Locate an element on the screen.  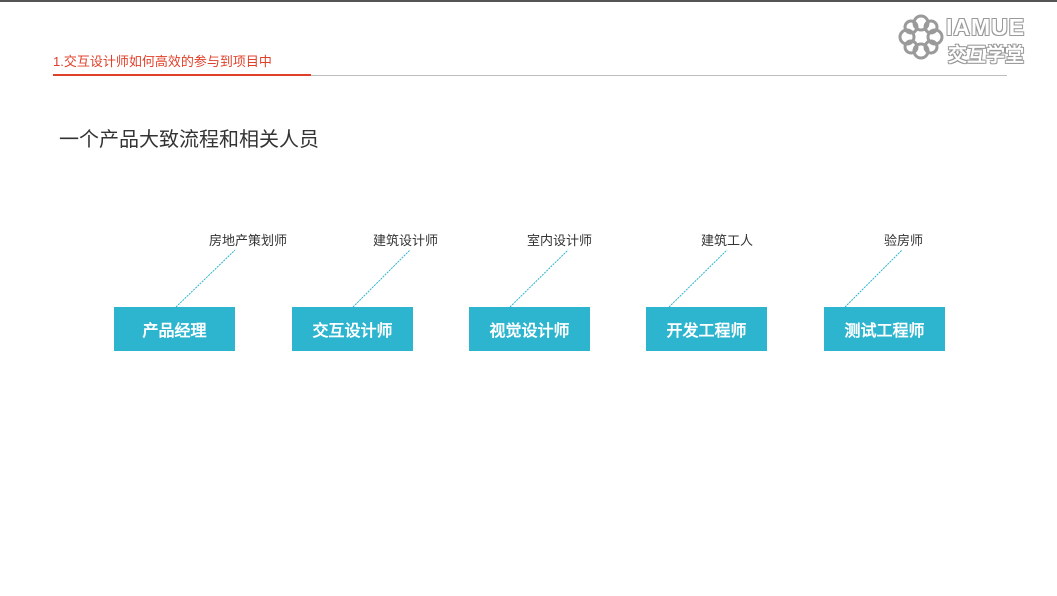
related-role-label: 验房师 is located at coordinates (904, 240).